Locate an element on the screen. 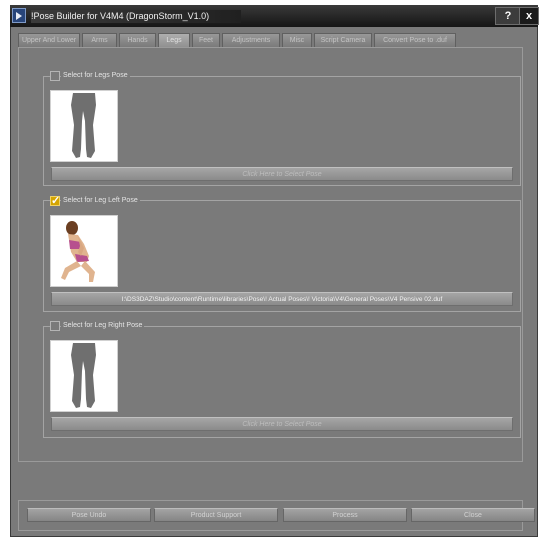 This screenshot has height=540, width=540. legs-pose-checkbox is located at coordinates (55, 76).